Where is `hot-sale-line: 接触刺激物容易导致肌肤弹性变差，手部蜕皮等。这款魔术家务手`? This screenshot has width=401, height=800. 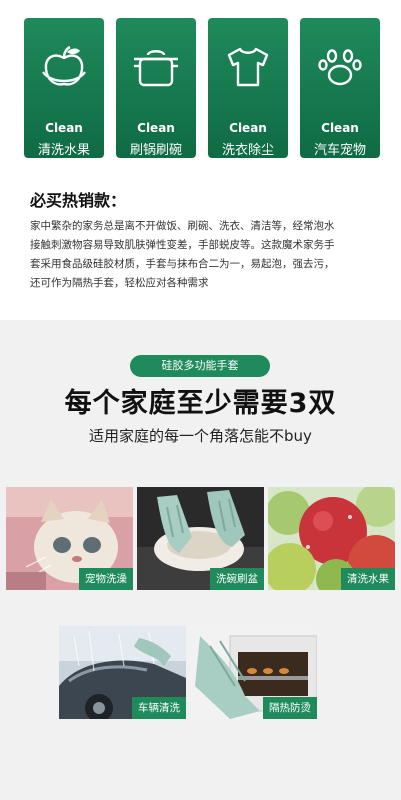
hot-sale-line: 接触刺激物容易导致肌肤弹性变差，手部蜕皮等。这款魔术家务手 is located at coordinates (182, 245).